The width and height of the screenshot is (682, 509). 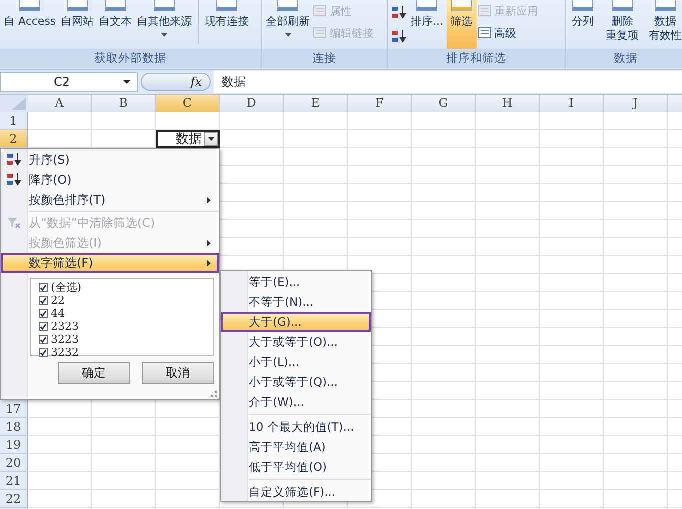 I want to click on column-header: I, so click(x=572, y=103).